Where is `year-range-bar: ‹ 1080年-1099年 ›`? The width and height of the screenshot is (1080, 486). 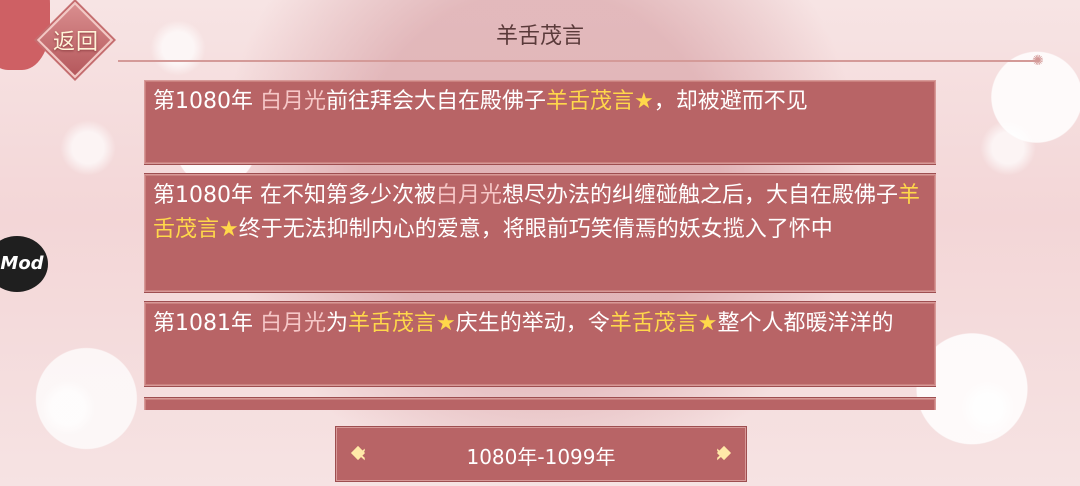 year-range-bar: ‹ 1080年-1099年 › is located at coordinates (541, 454).